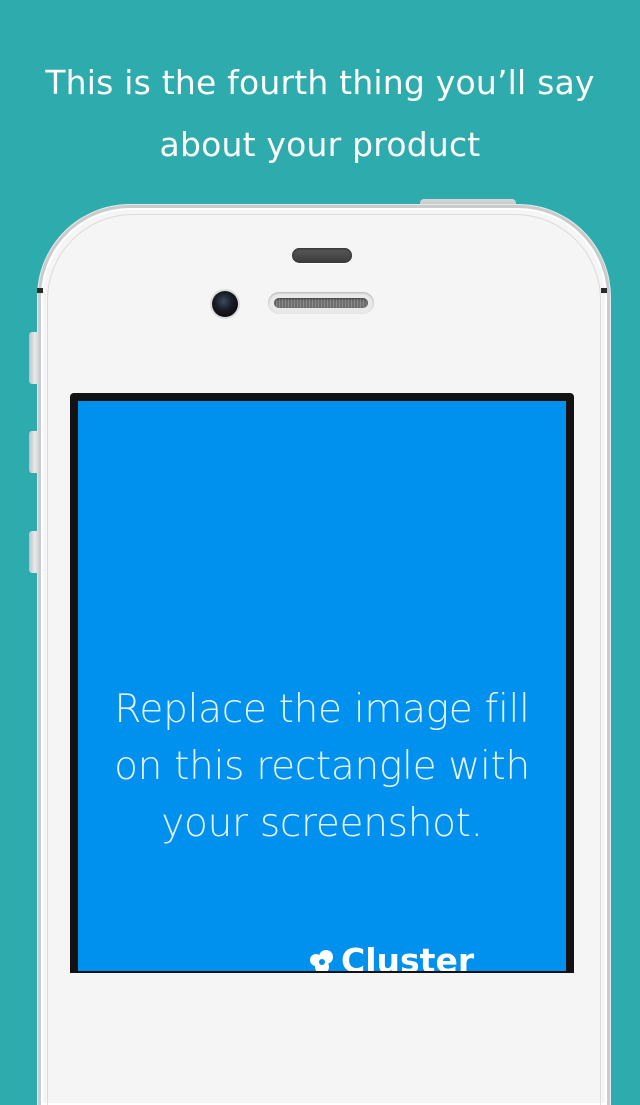  What do you see at coordinates (322, 709) in the screenshot?
I see `placeholder-line-1: Replace the image fill` at bounding box center [322, 709].